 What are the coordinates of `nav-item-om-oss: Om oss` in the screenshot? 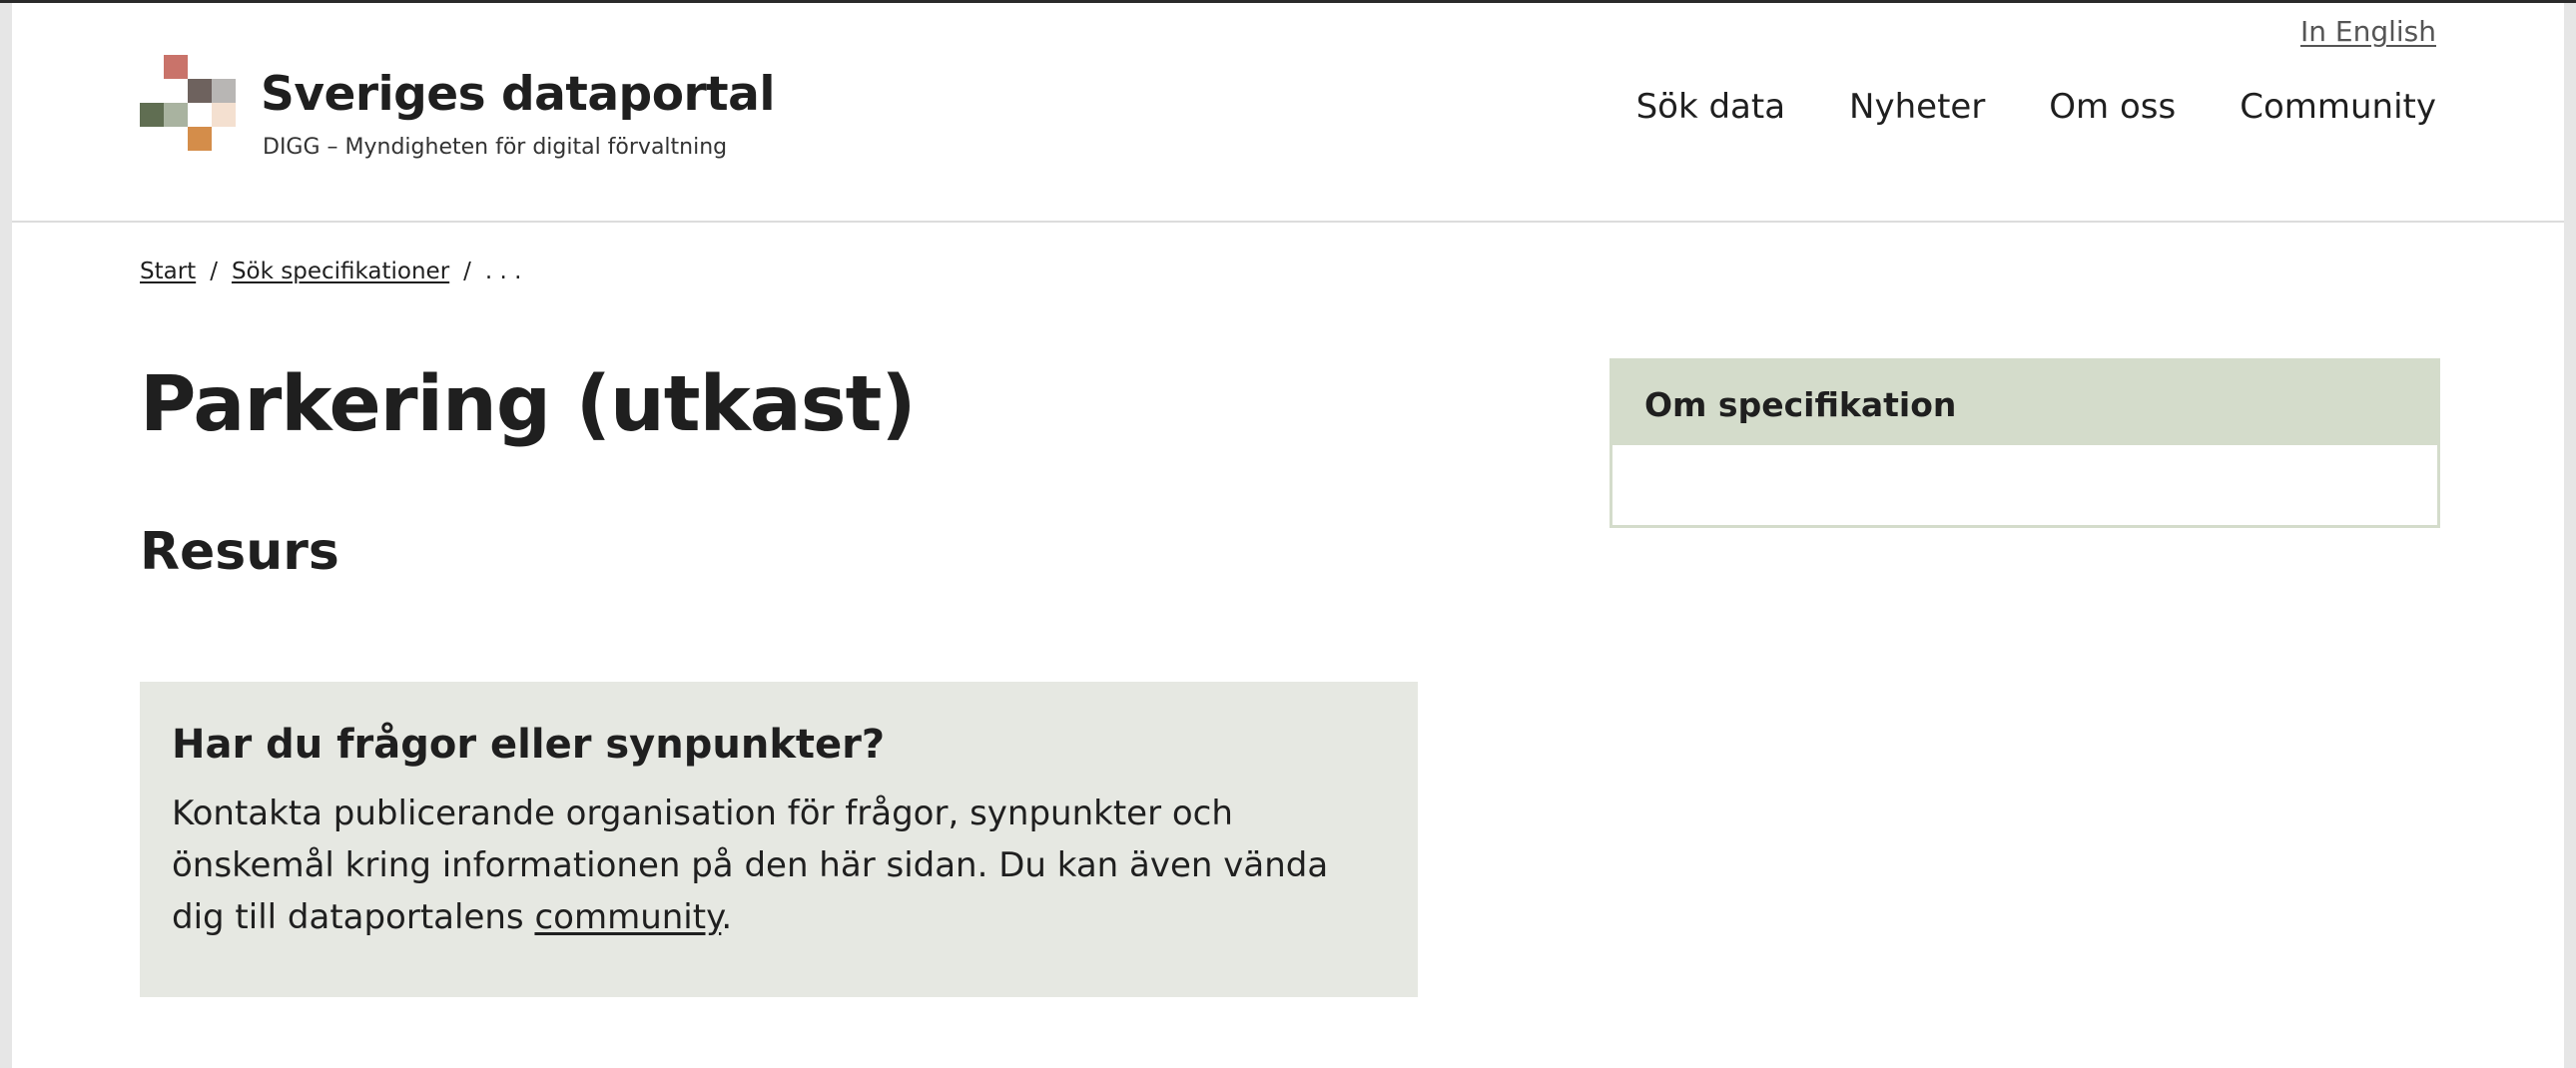 It's located at (2112, 107).